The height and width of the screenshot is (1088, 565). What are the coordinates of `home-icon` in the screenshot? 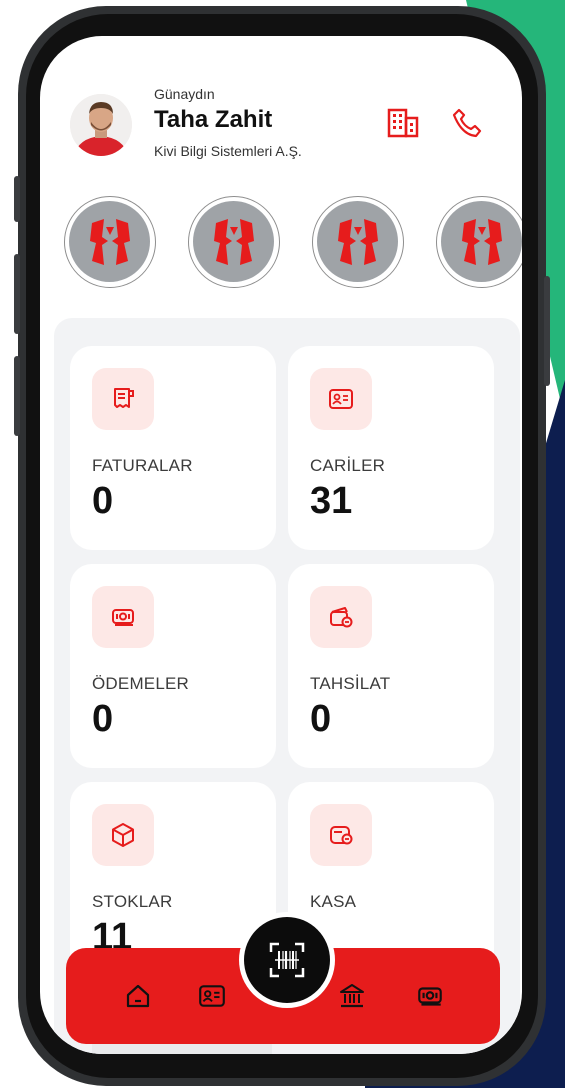 It's located at (138, 996).